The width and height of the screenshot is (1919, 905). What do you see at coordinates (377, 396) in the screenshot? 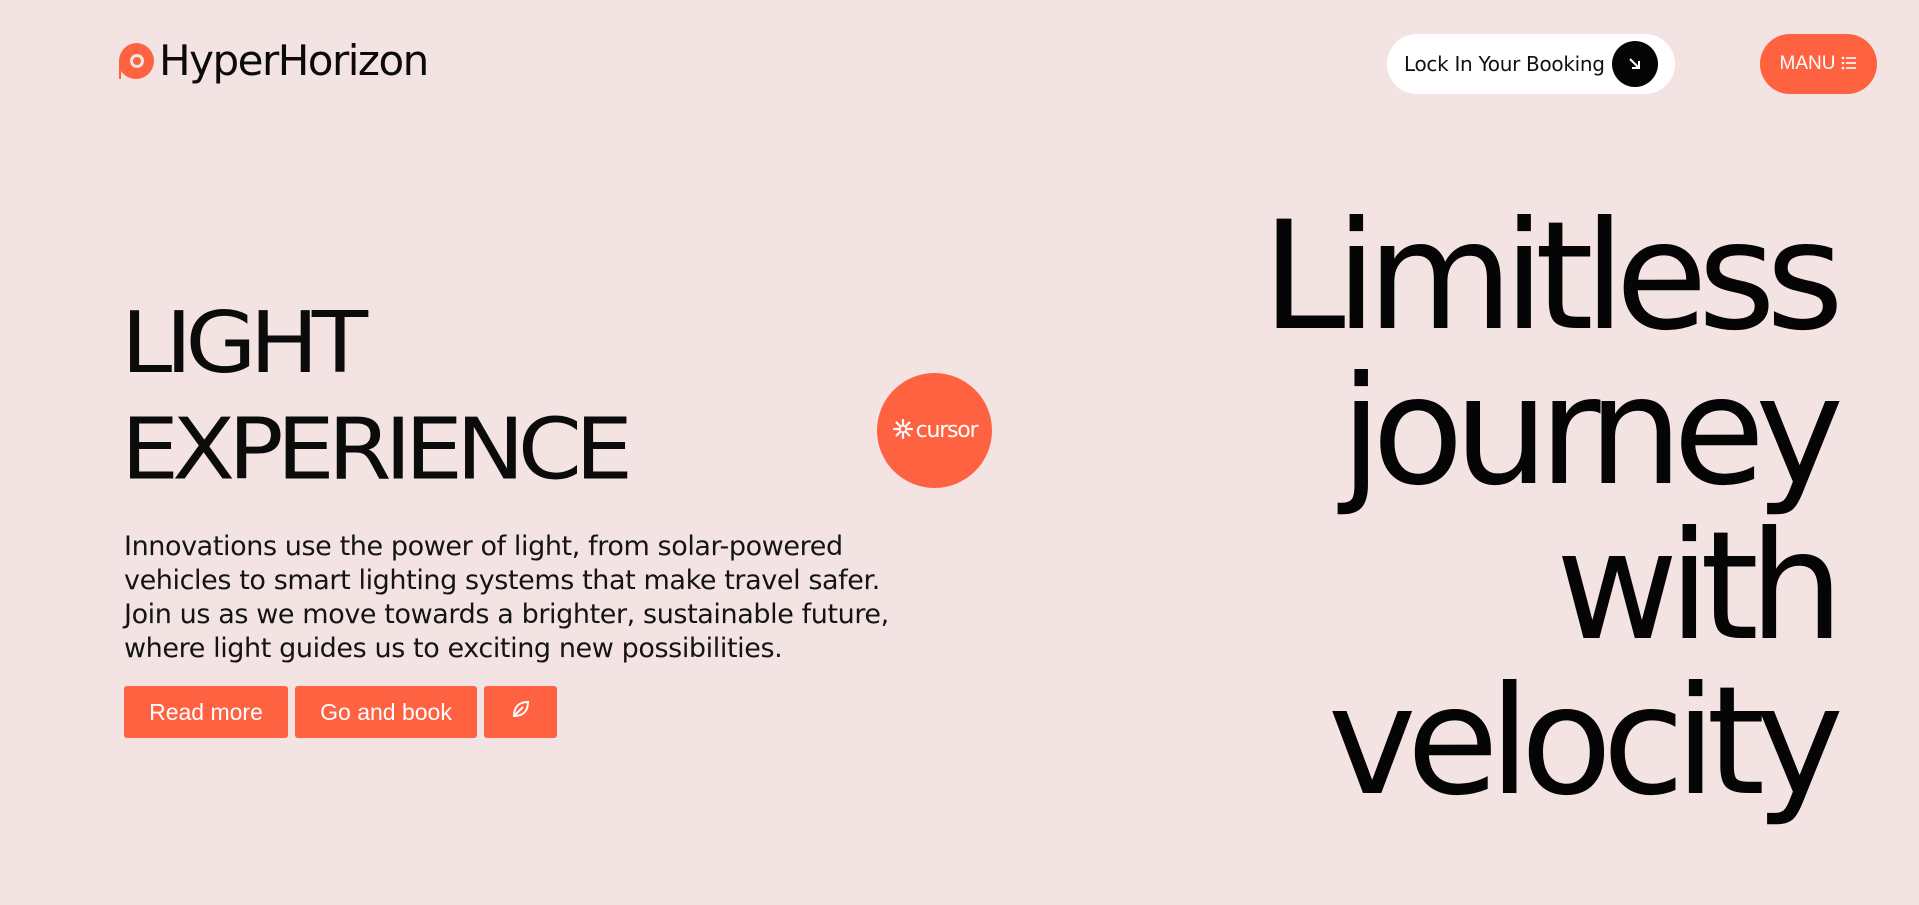
I see `hero-title: LIGHT EXPERIENCE` at bounding box center [377, 396].